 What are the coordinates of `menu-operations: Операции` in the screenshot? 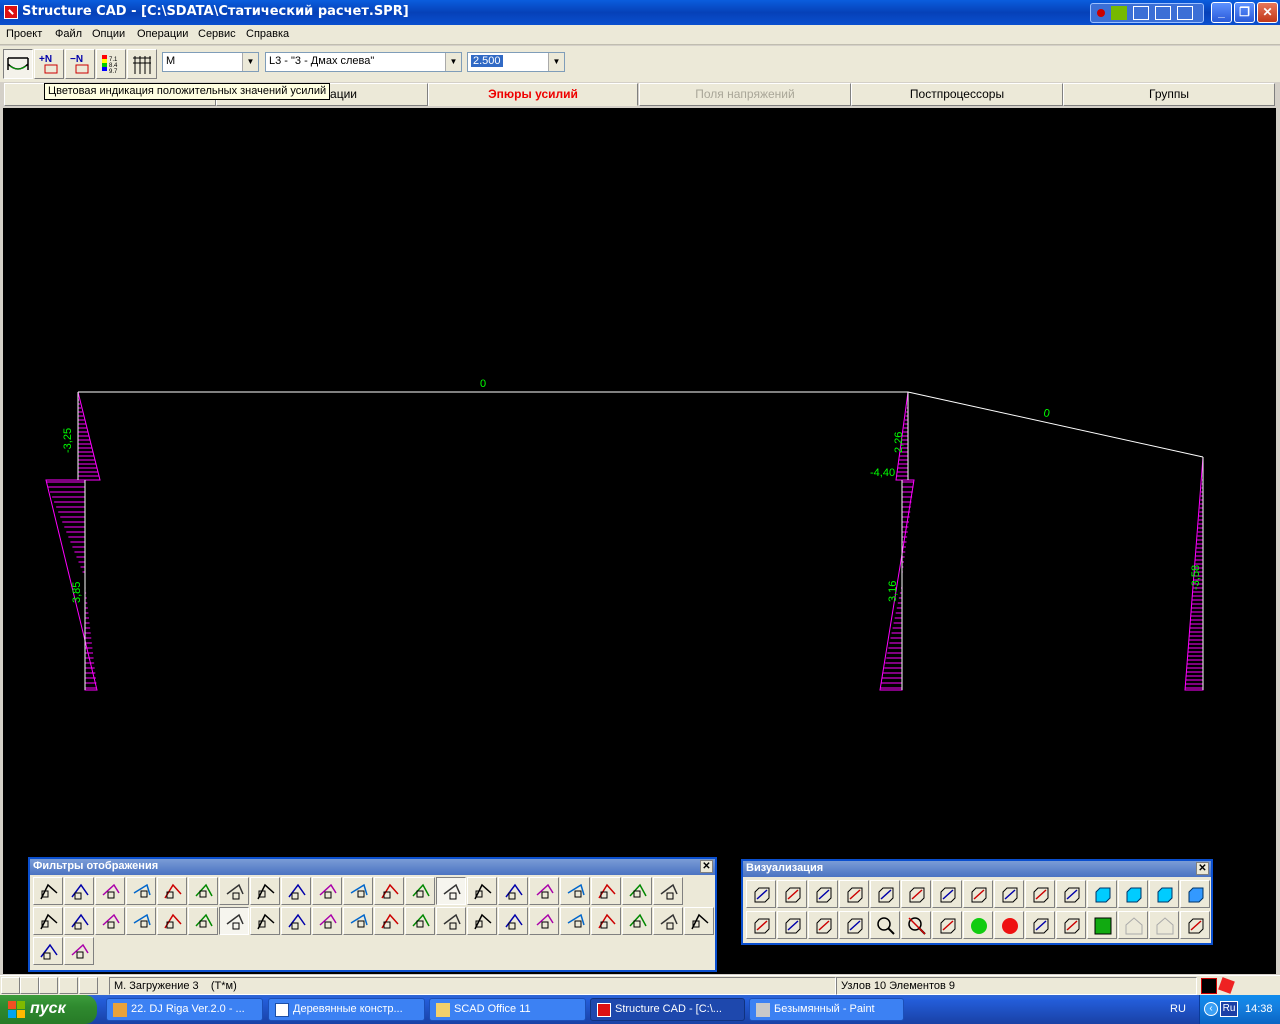 It's located at (162, 34).